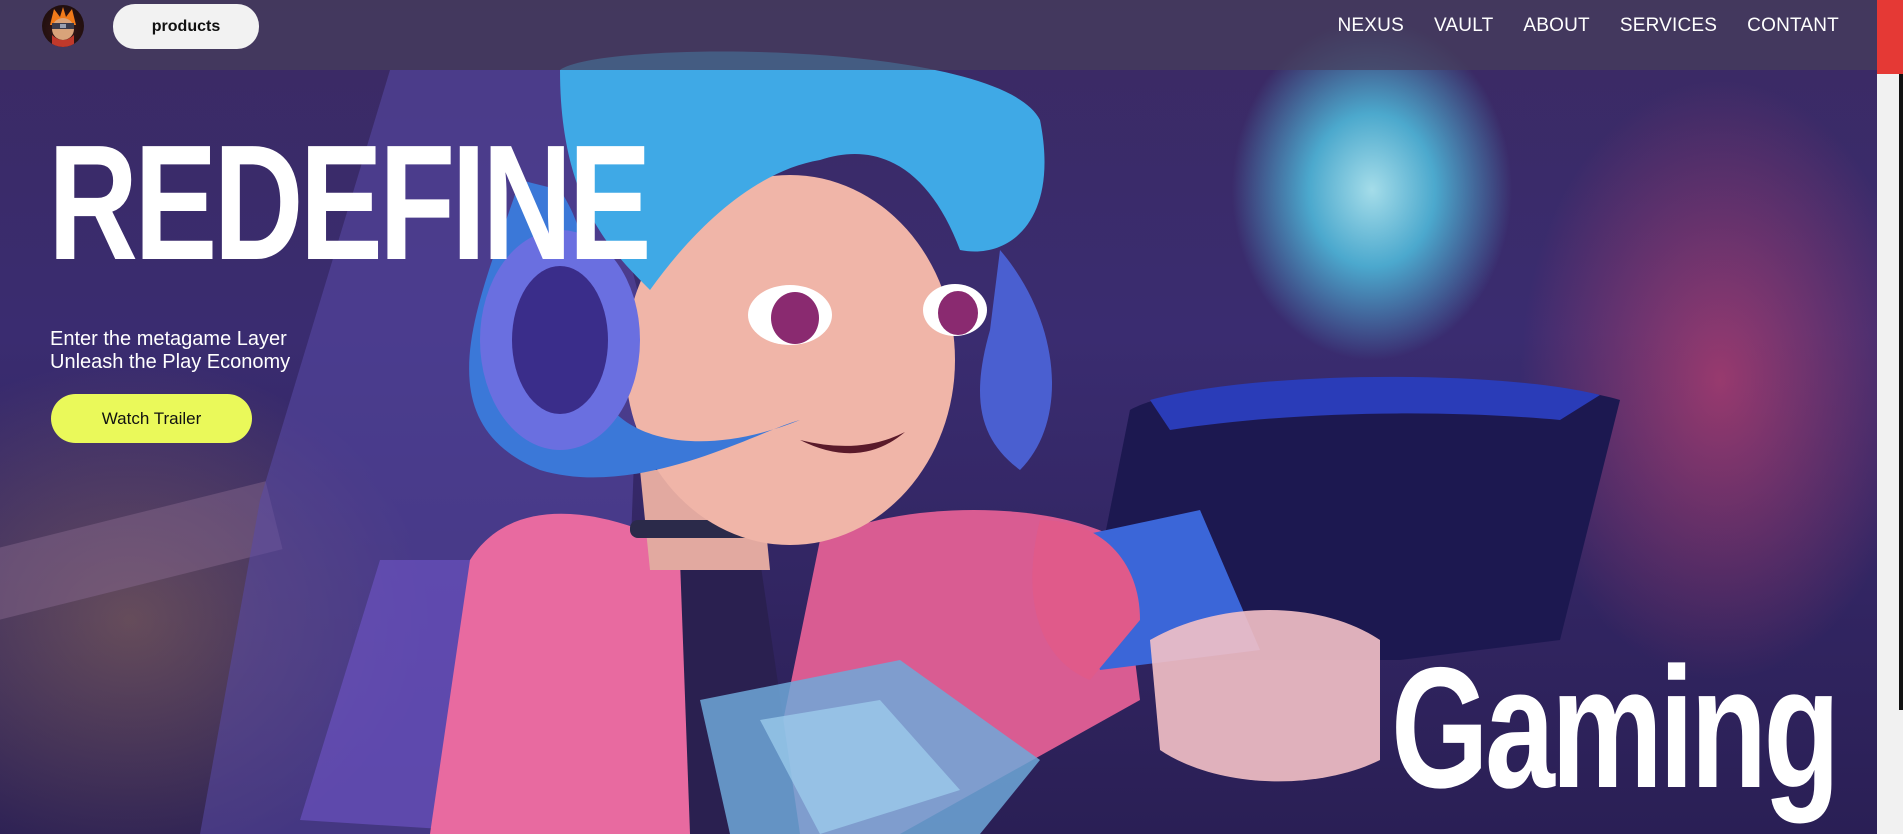 The width and height of the screenshot is (1903, 834). I want to click on tagline-line-2: Unleash the Play Economy, so click(170, 362).